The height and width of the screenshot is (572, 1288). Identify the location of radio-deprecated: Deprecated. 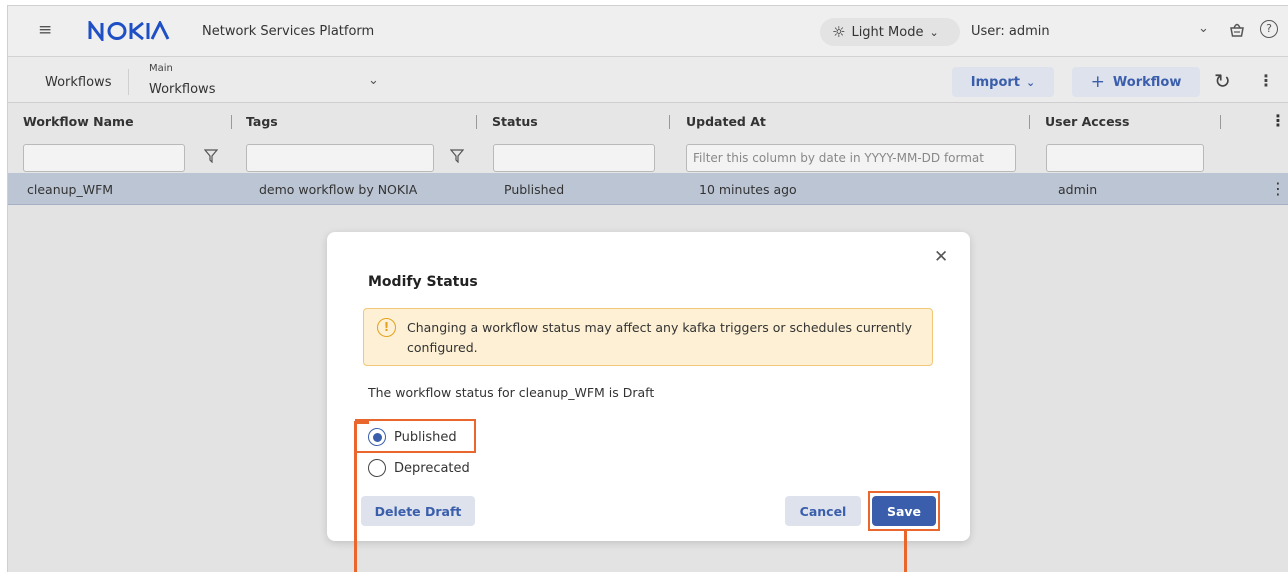
(419, 468).